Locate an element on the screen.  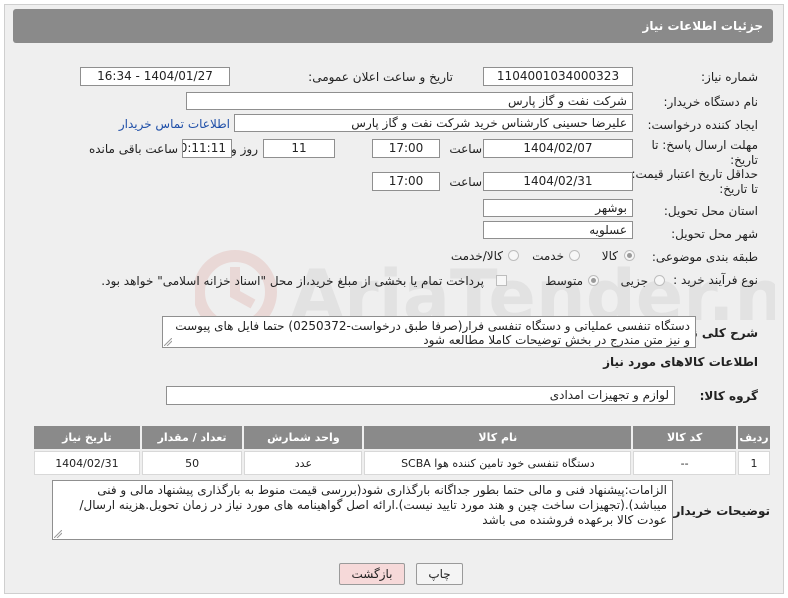
cell-name: دستگاه تنفسی خود تامین کننده هوا SCBA is located at coordinates (498, 463).